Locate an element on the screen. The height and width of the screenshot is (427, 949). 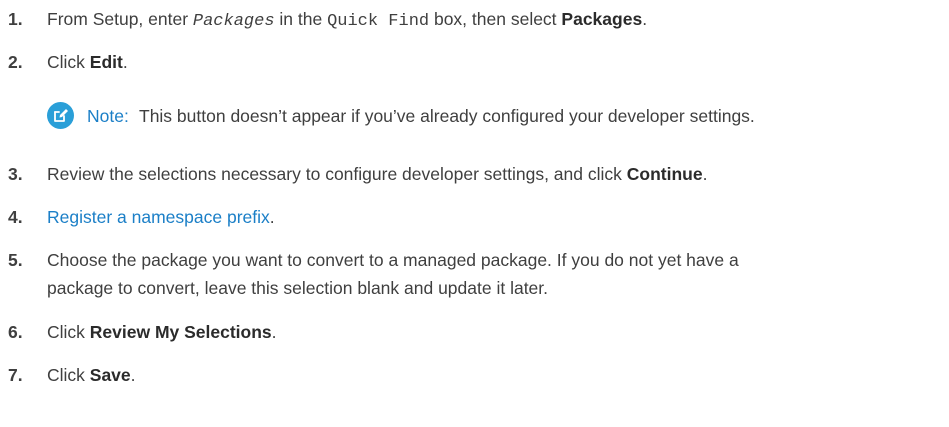
step-number: 6. is located at coordinates (15, 332).